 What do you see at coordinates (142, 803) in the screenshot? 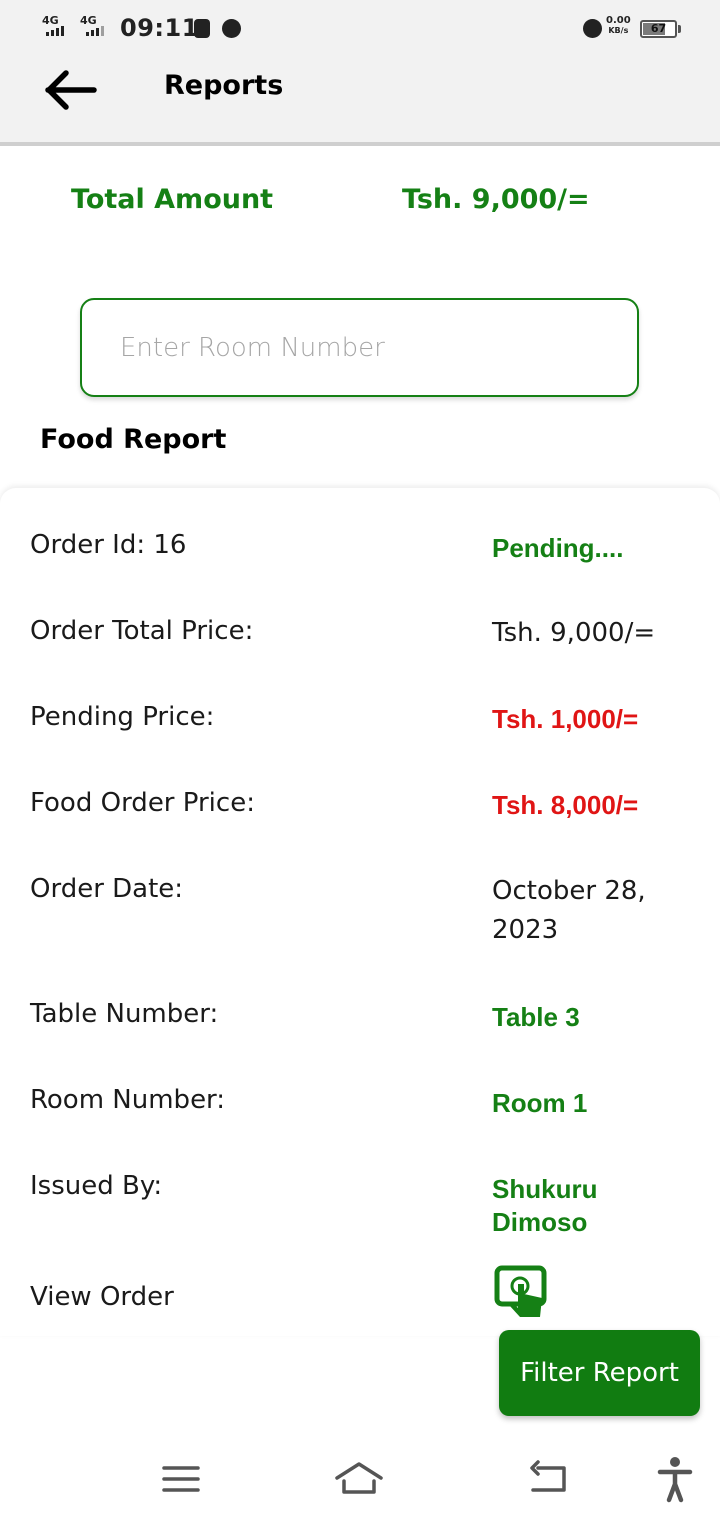
I see `food-order-price-label: Food Order Price:` at bounding box center [142, 803].